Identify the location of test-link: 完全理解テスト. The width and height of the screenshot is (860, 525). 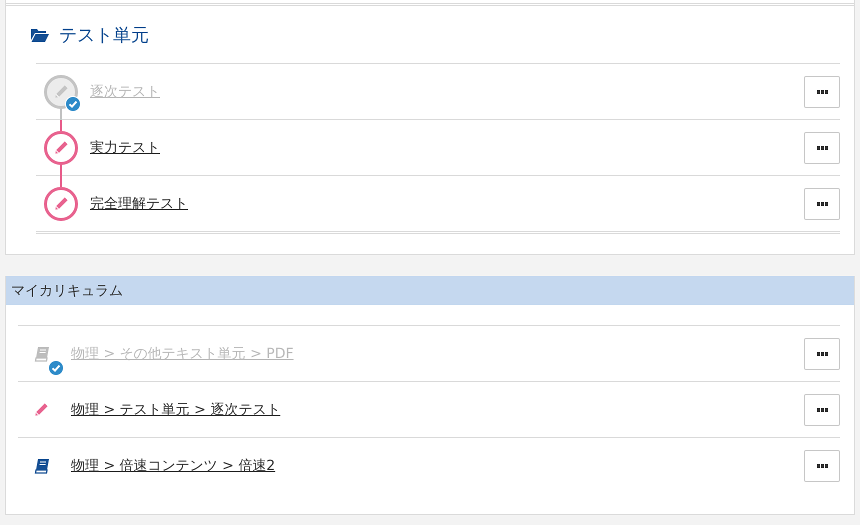
(139, 203).